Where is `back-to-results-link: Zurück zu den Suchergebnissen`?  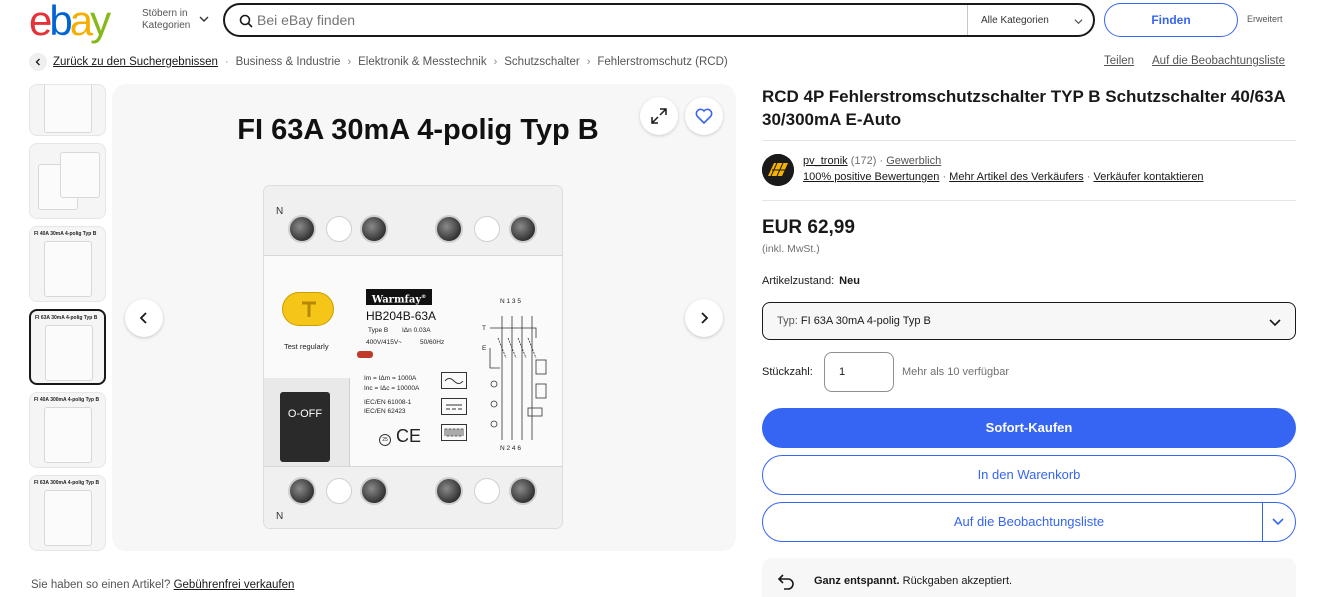
back-to-results-link: Zurück zu den Suchergebnissen is located at coordinates (135, 62).